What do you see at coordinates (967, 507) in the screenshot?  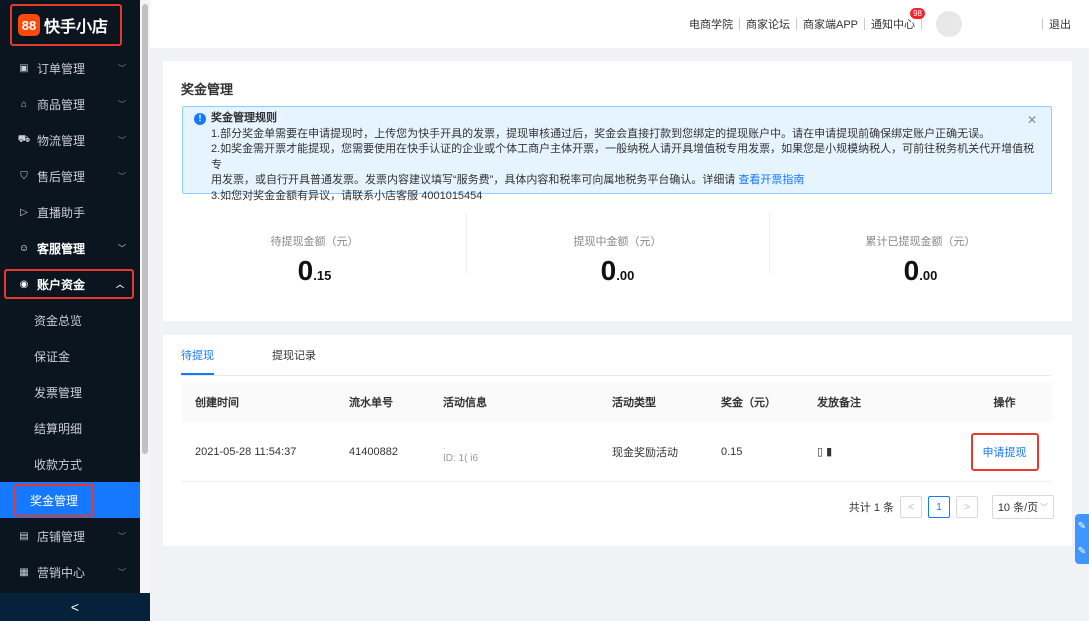 I see `next-page-button: >` at bounding box center [967, 507].